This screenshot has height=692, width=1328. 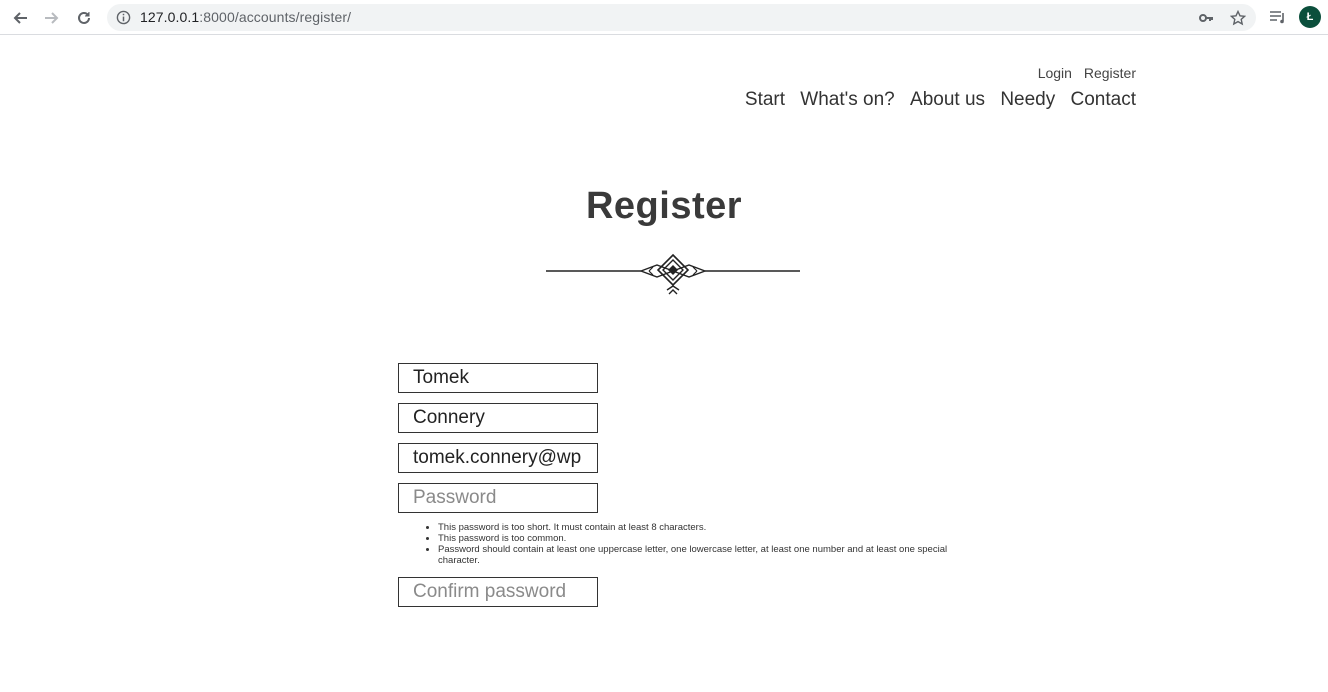 I want to click on reading-list-icon, so click(x=1278, y=17).